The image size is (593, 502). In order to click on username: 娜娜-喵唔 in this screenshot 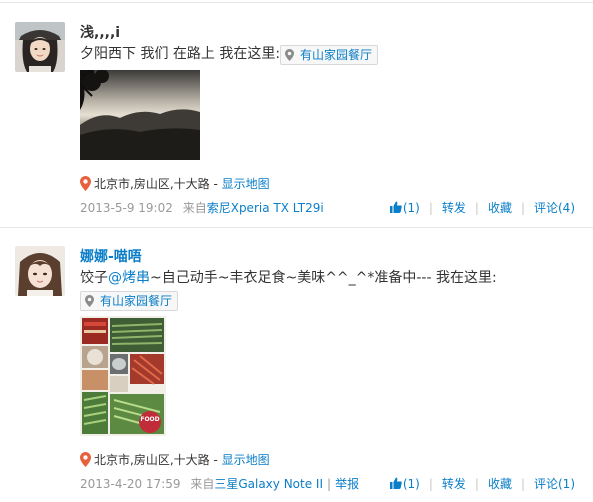, I will do `click(111, 256)`.